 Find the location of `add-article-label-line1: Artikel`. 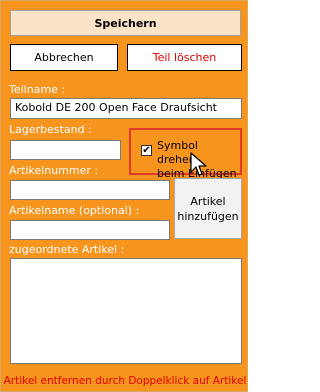

add-article-label-line1: Artikel is located at coordinates (208, 201).